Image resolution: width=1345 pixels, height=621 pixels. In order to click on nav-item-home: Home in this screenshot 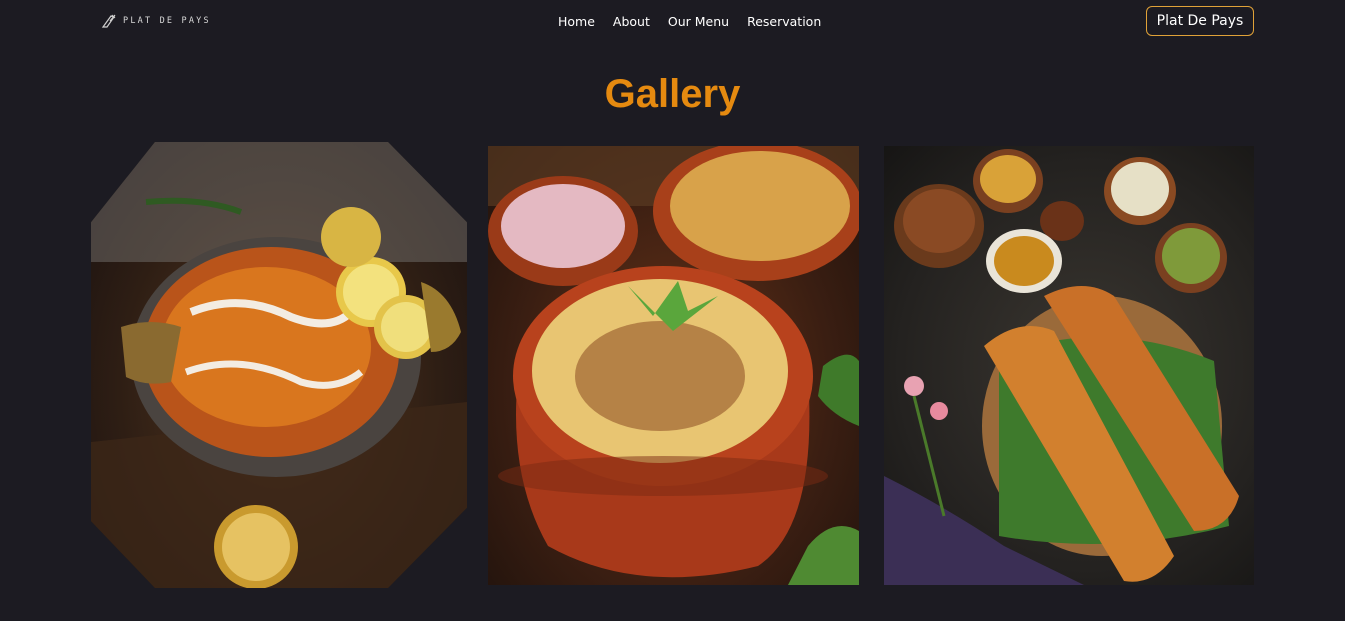, I will do `click(576, 22)`.